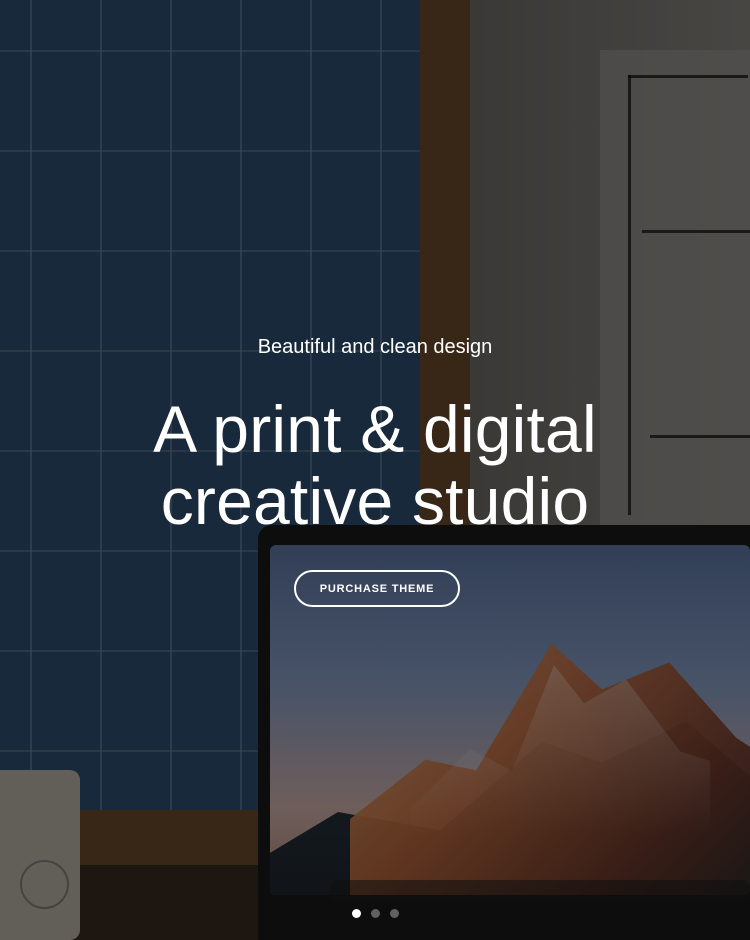 The height and width of the screenshot is (940, 750). Describe the element at coordinates (375, 347) in the screenshot. I see `hero-eyebrow: Beautiful and clean design` at that location.